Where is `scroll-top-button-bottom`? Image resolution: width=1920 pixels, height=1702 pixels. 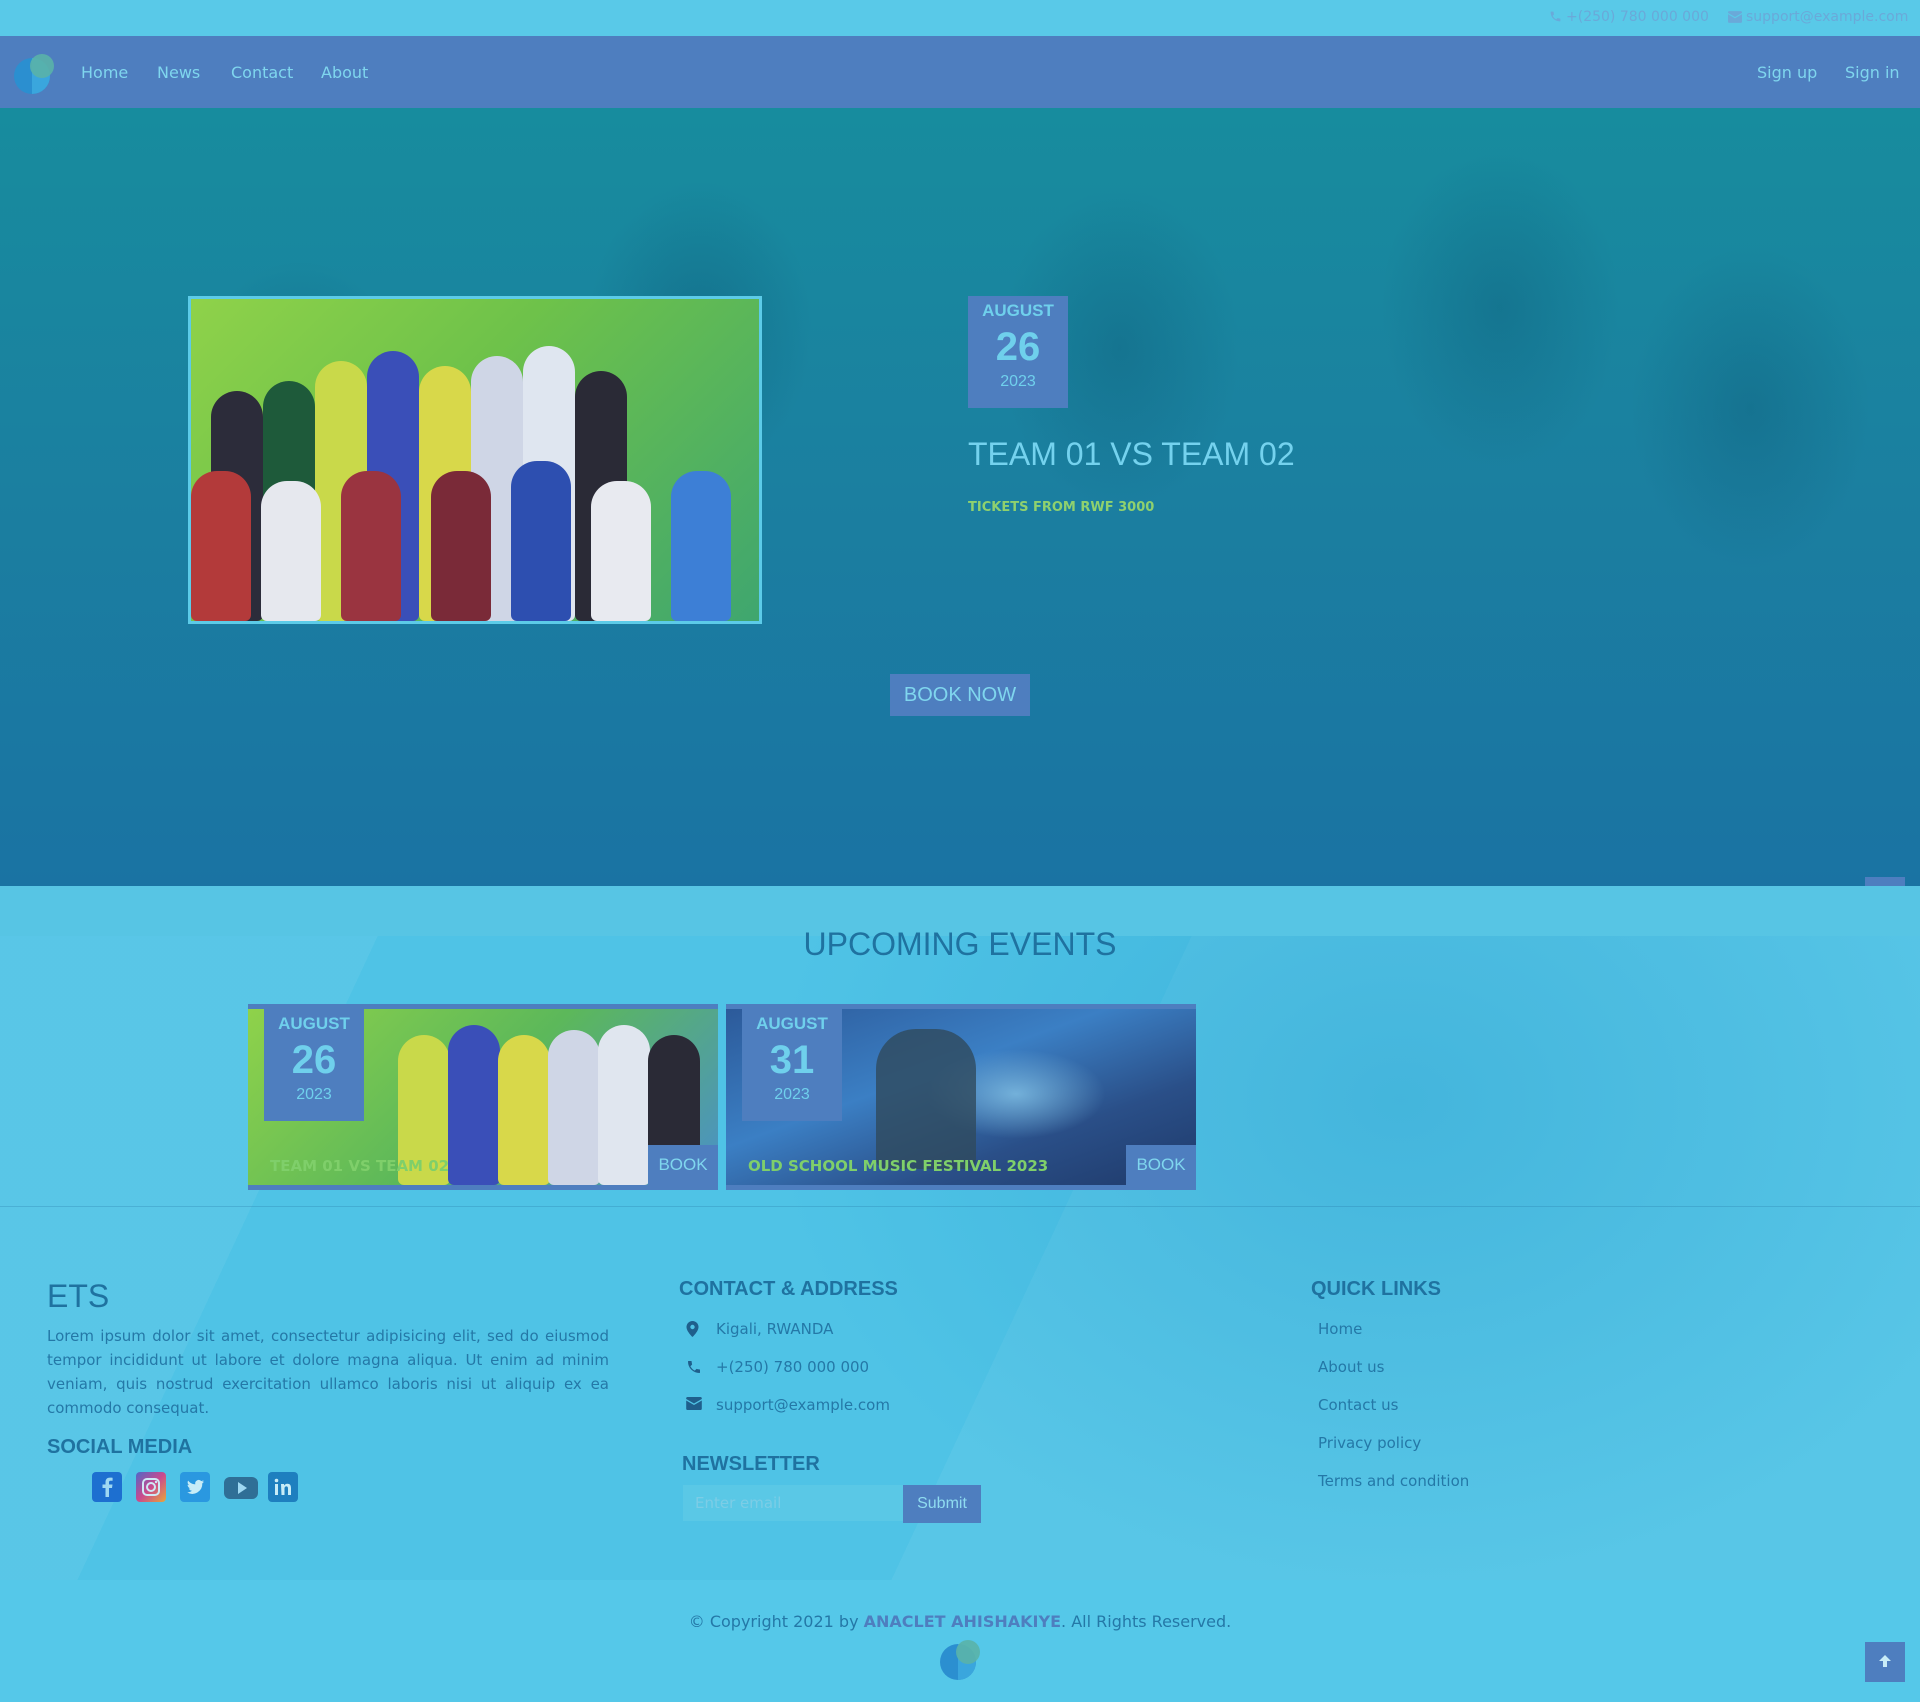
scroll-top-button-bottom is located at coordinates (1885, 1662).